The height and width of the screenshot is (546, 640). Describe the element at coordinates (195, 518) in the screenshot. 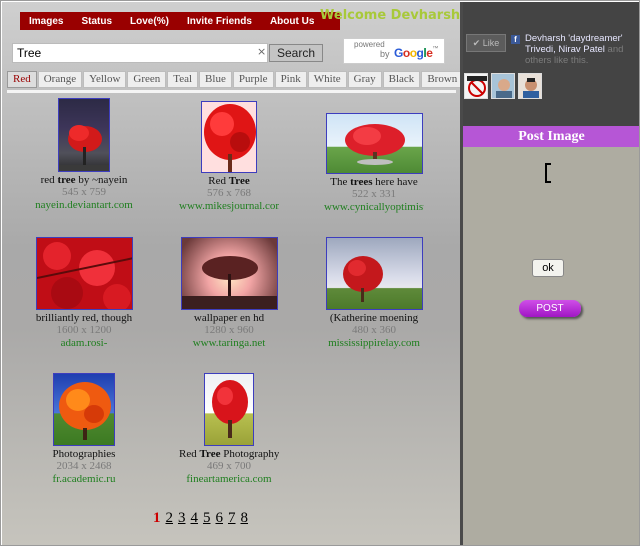

I see `page-link: 4` at that location.